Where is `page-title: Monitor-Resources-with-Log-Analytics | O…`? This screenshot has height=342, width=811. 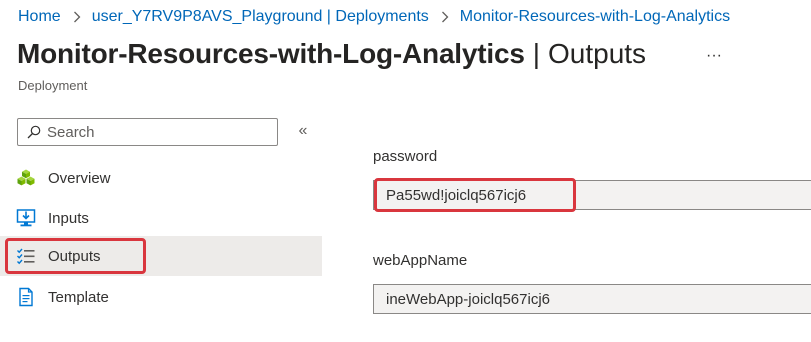 page-title: Monitor-Resources-with-Log-Analytics | O… is located at coordinates (331, 54).